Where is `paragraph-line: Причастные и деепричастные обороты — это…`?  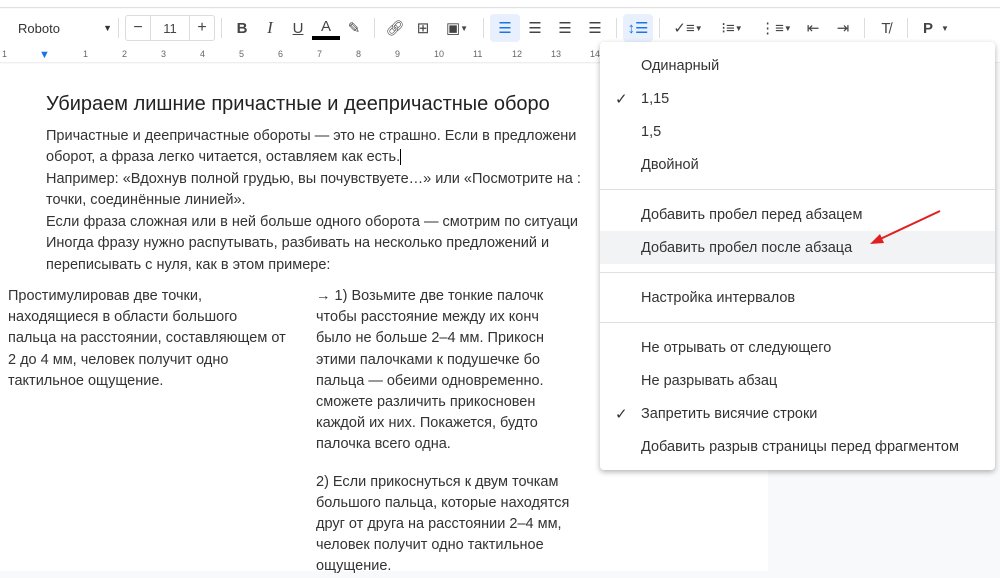
paragraph-line: Причастные и деепричастные обороты — это… is located at coordinates (311, 135).